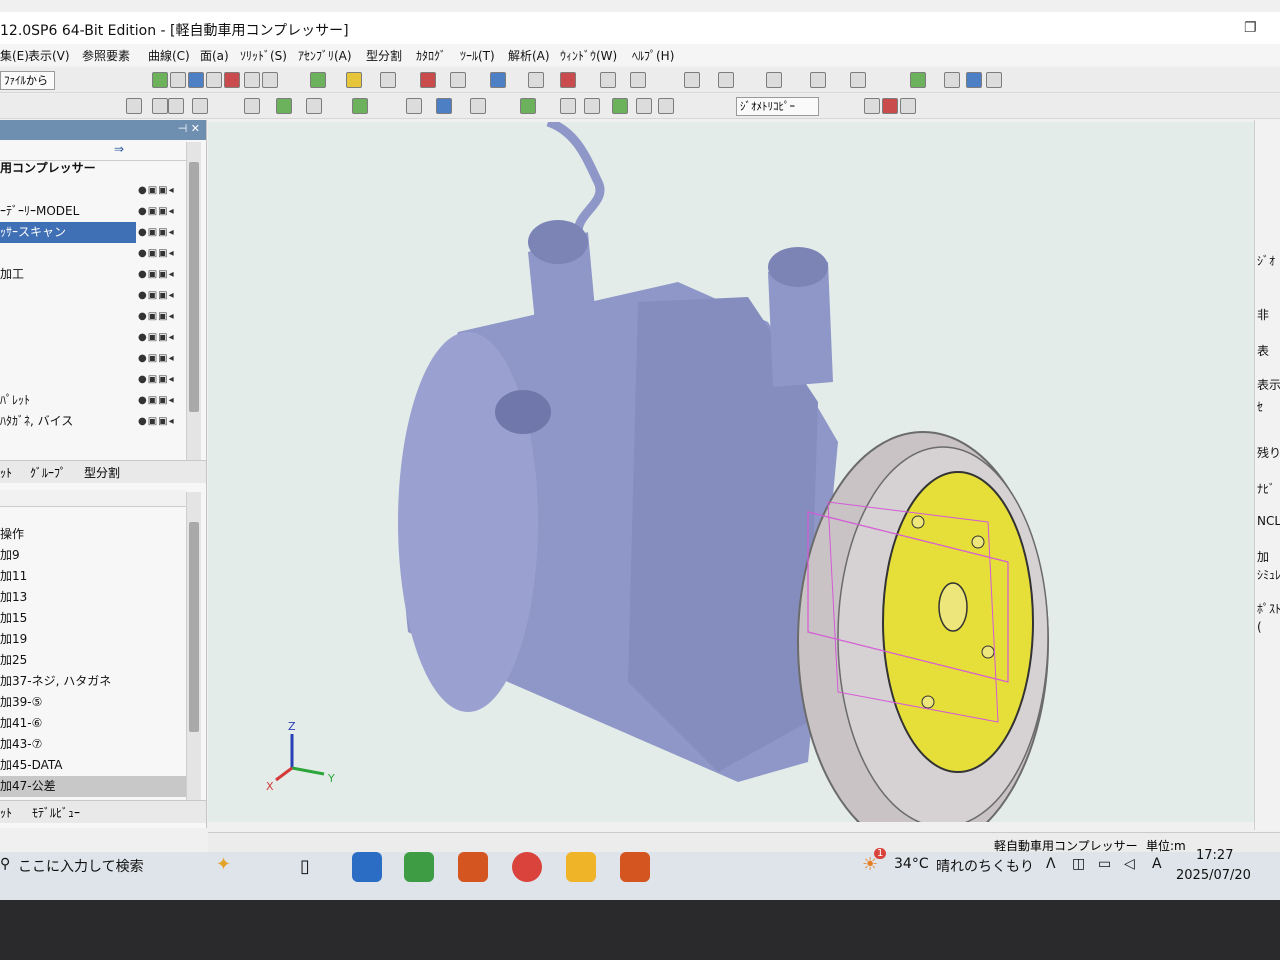 This screenshot has height=960, width=1280. I want to click on scroll-thumb, so click(194, 627).